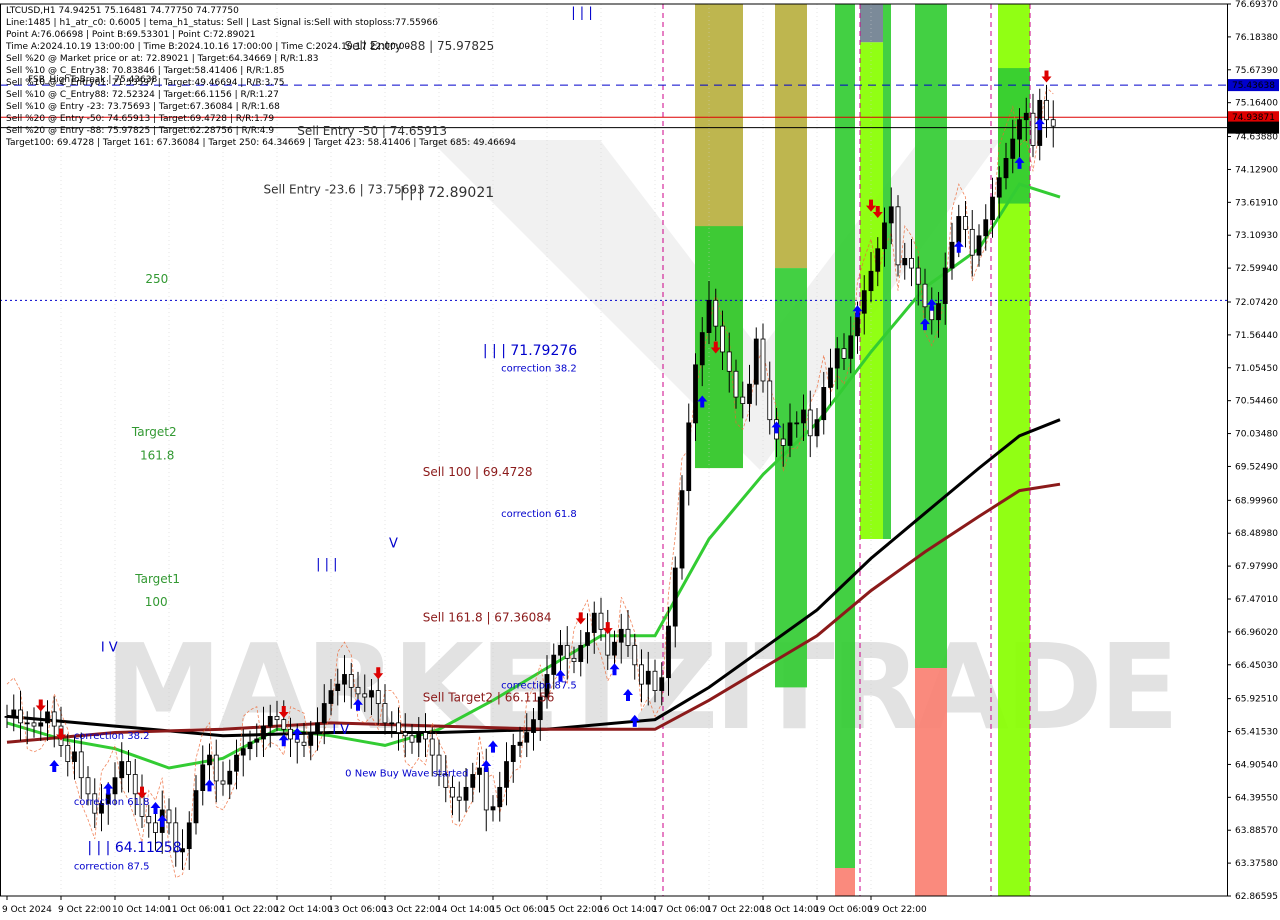 The width and height of the screenshot is (1280, 920). Describe the element at coordinates (156, 602) in the screenshot. I see `annotation-14: 100` at that location.